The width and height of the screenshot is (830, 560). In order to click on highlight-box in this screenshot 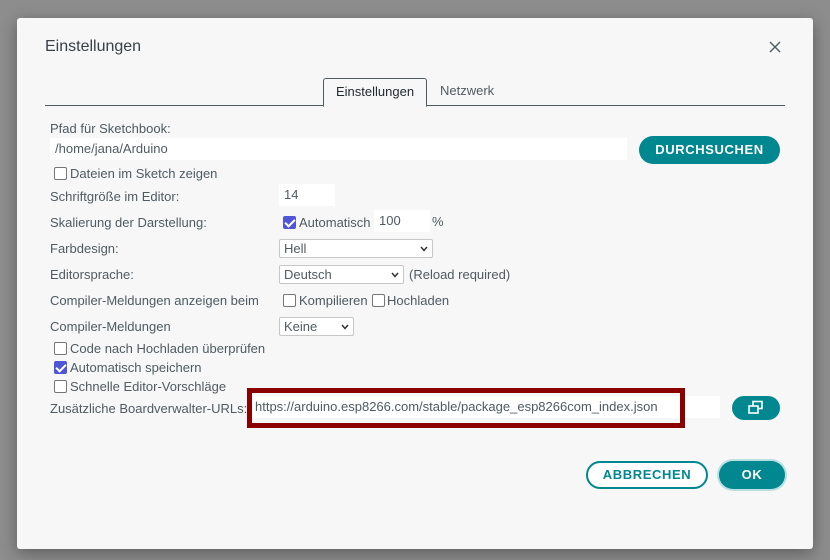, I will do `click(466, 408)`.